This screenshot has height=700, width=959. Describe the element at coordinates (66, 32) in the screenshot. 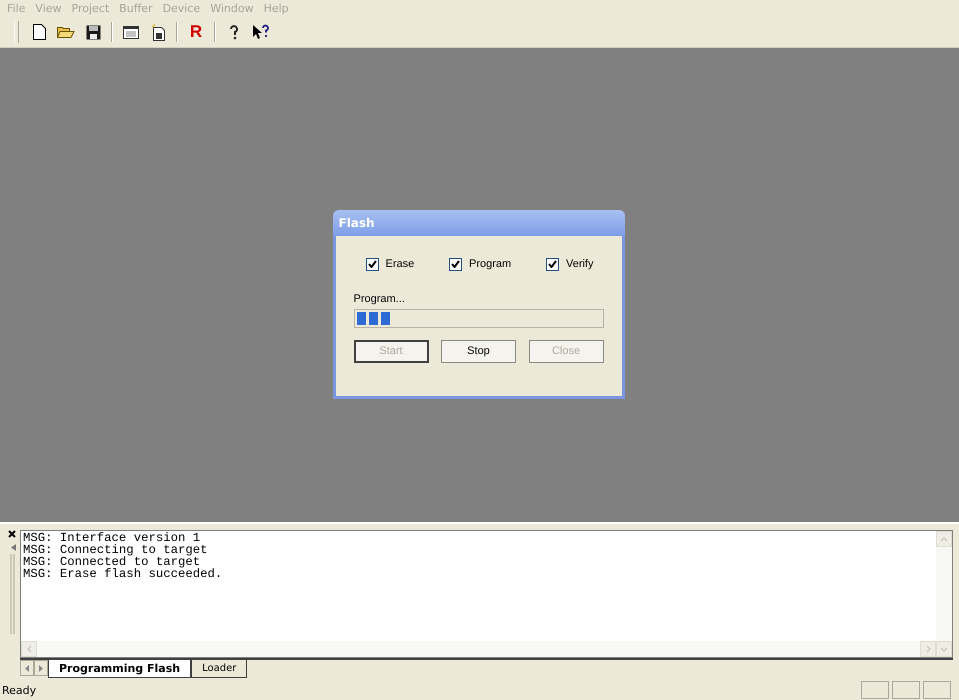

I see `folder-icon` at that location.